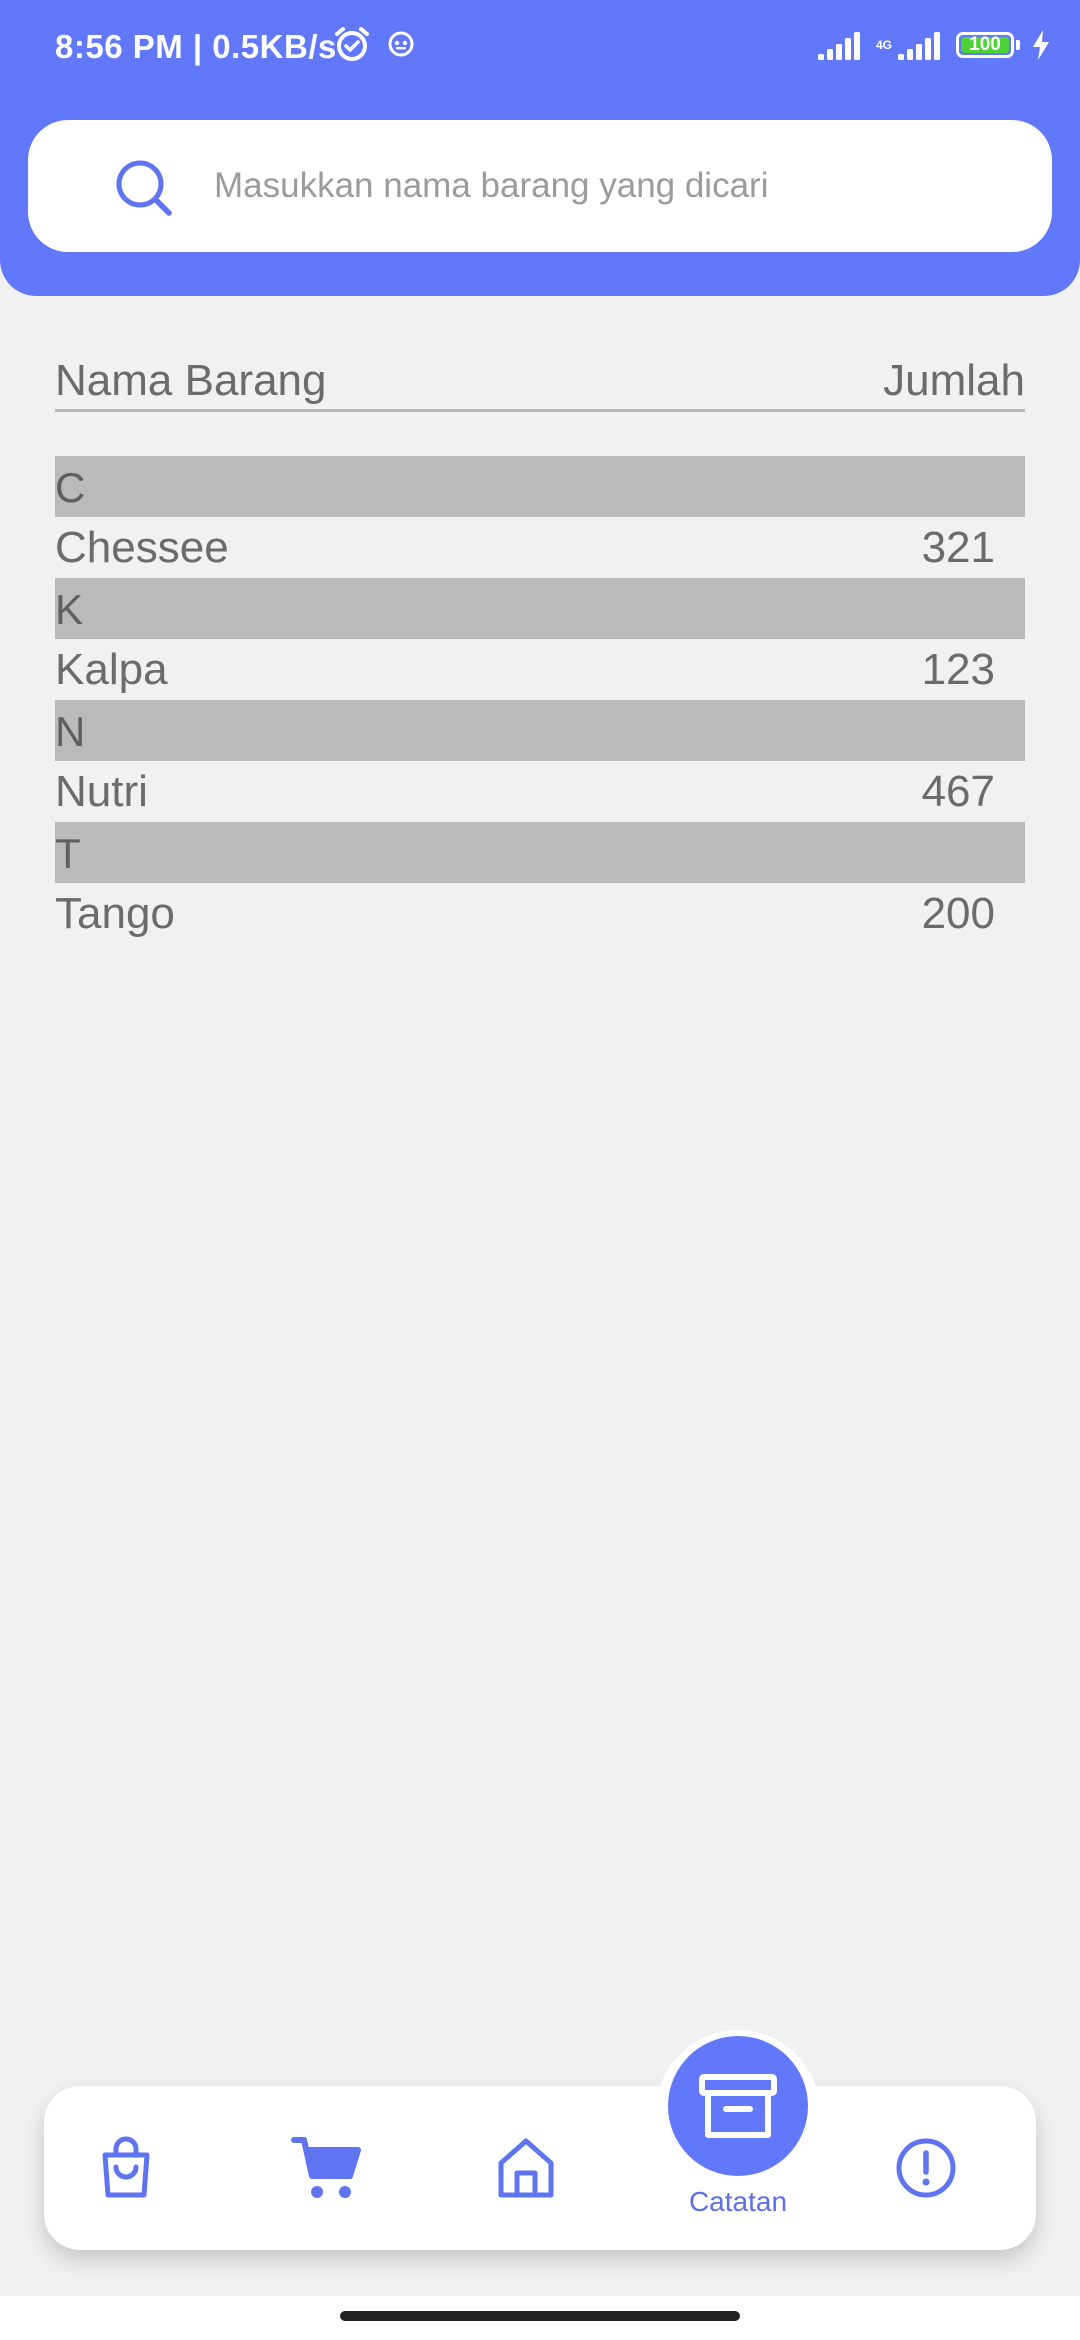 The width and height of the screenshot is (1080, 2340). Describe the element at coordinates (540, 486) in the screenshot. I see `section-header-c: C` at that location.